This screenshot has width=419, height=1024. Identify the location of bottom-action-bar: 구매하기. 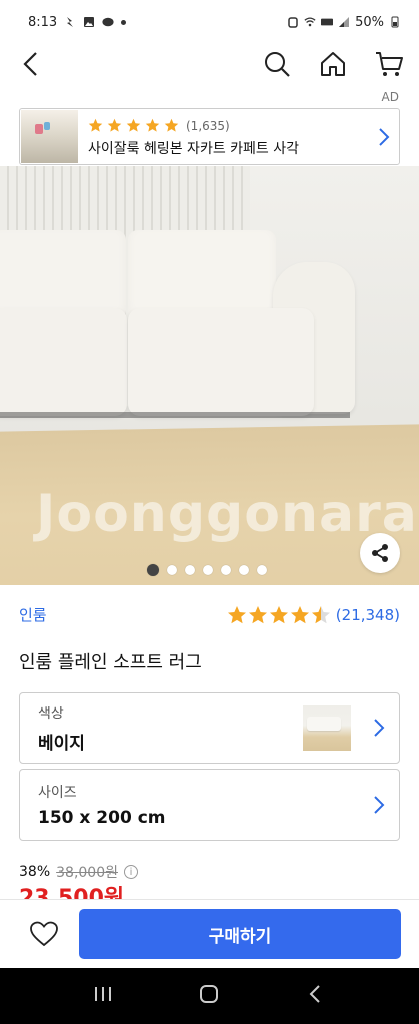
(209, 933).